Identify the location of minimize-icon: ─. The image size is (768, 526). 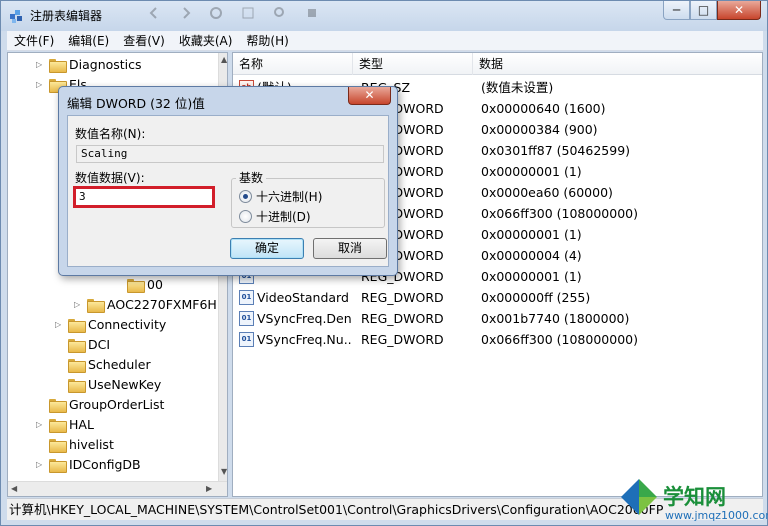
(676, 10).